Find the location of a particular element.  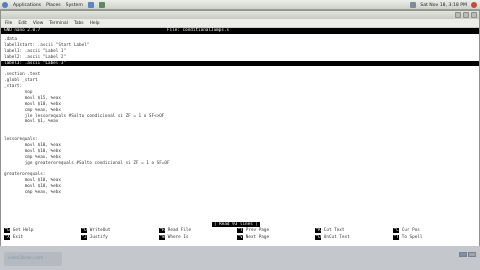

menu-view: View is located at coordinates (38, 23).